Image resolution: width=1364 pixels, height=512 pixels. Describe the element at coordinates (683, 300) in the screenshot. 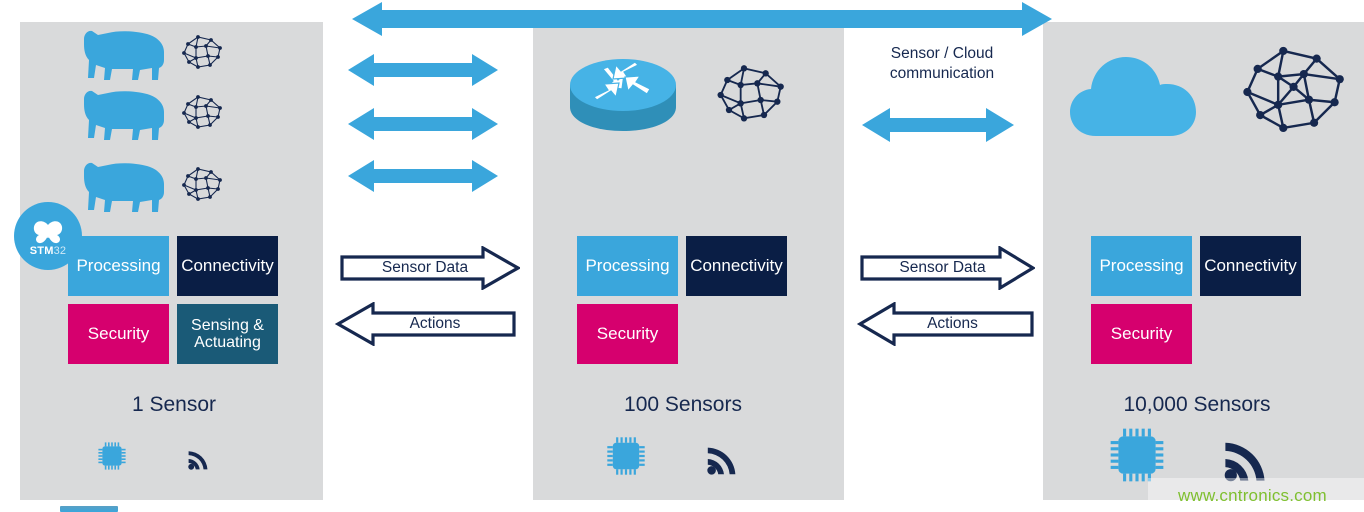

I see `capability-blocks-gateway: Processing Connectivity Security` at that location.